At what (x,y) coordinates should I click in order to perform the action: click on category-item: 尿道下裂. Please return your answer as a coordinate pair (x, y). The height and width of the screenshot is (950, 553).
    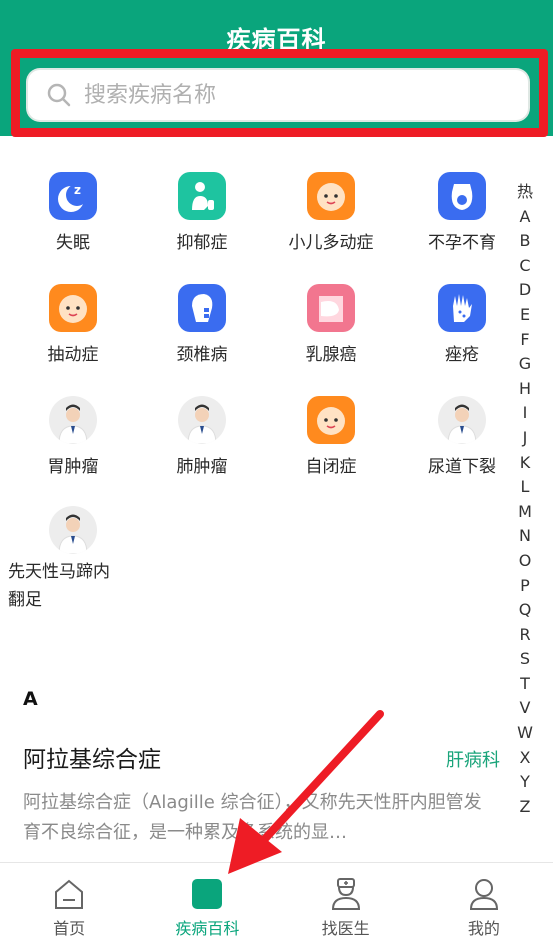
    Looking at the image, I should click on (462, 436).